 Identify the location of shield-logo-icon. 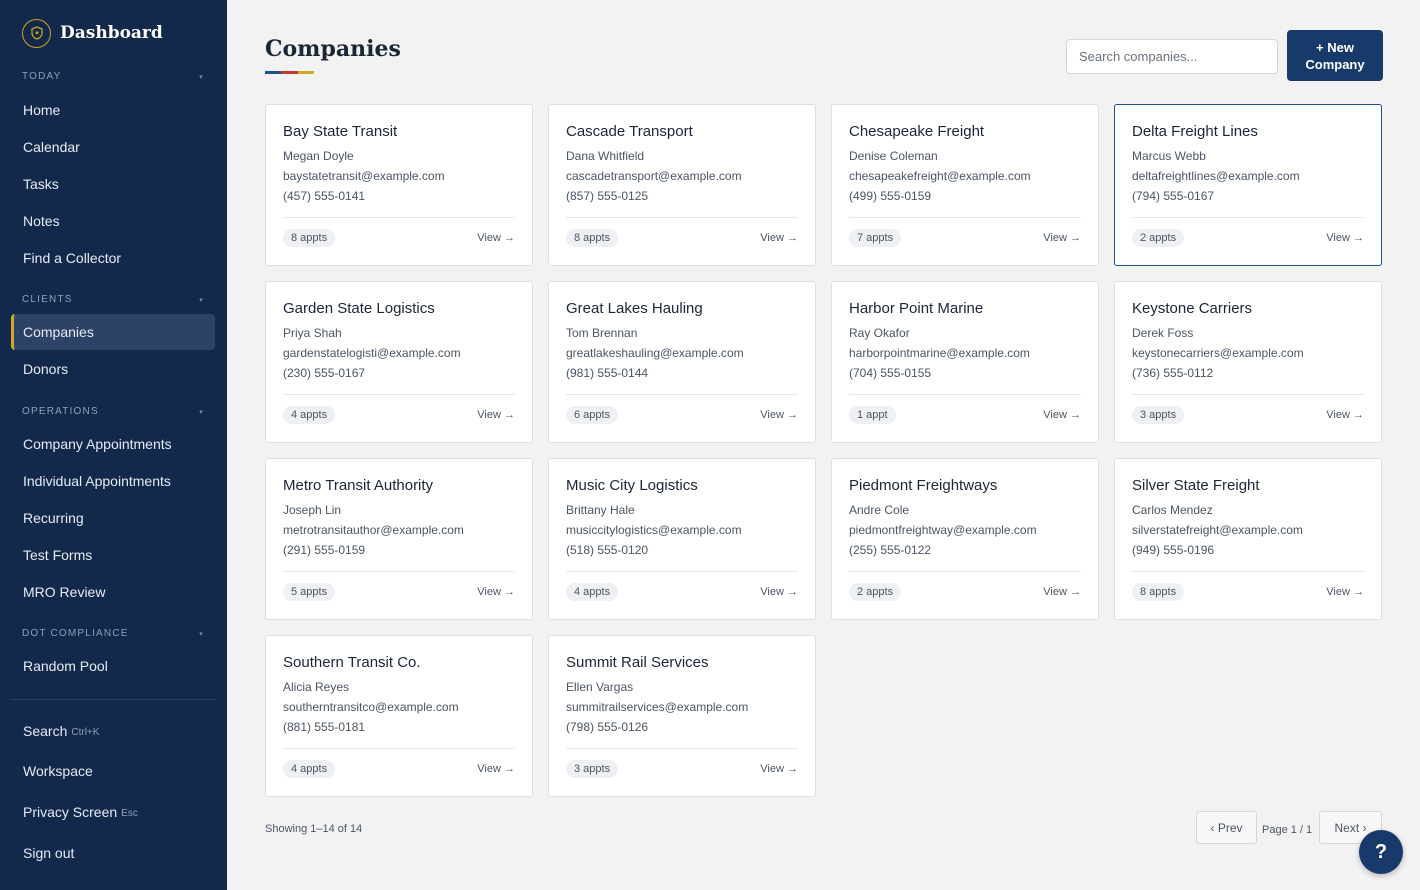
(36, 33).